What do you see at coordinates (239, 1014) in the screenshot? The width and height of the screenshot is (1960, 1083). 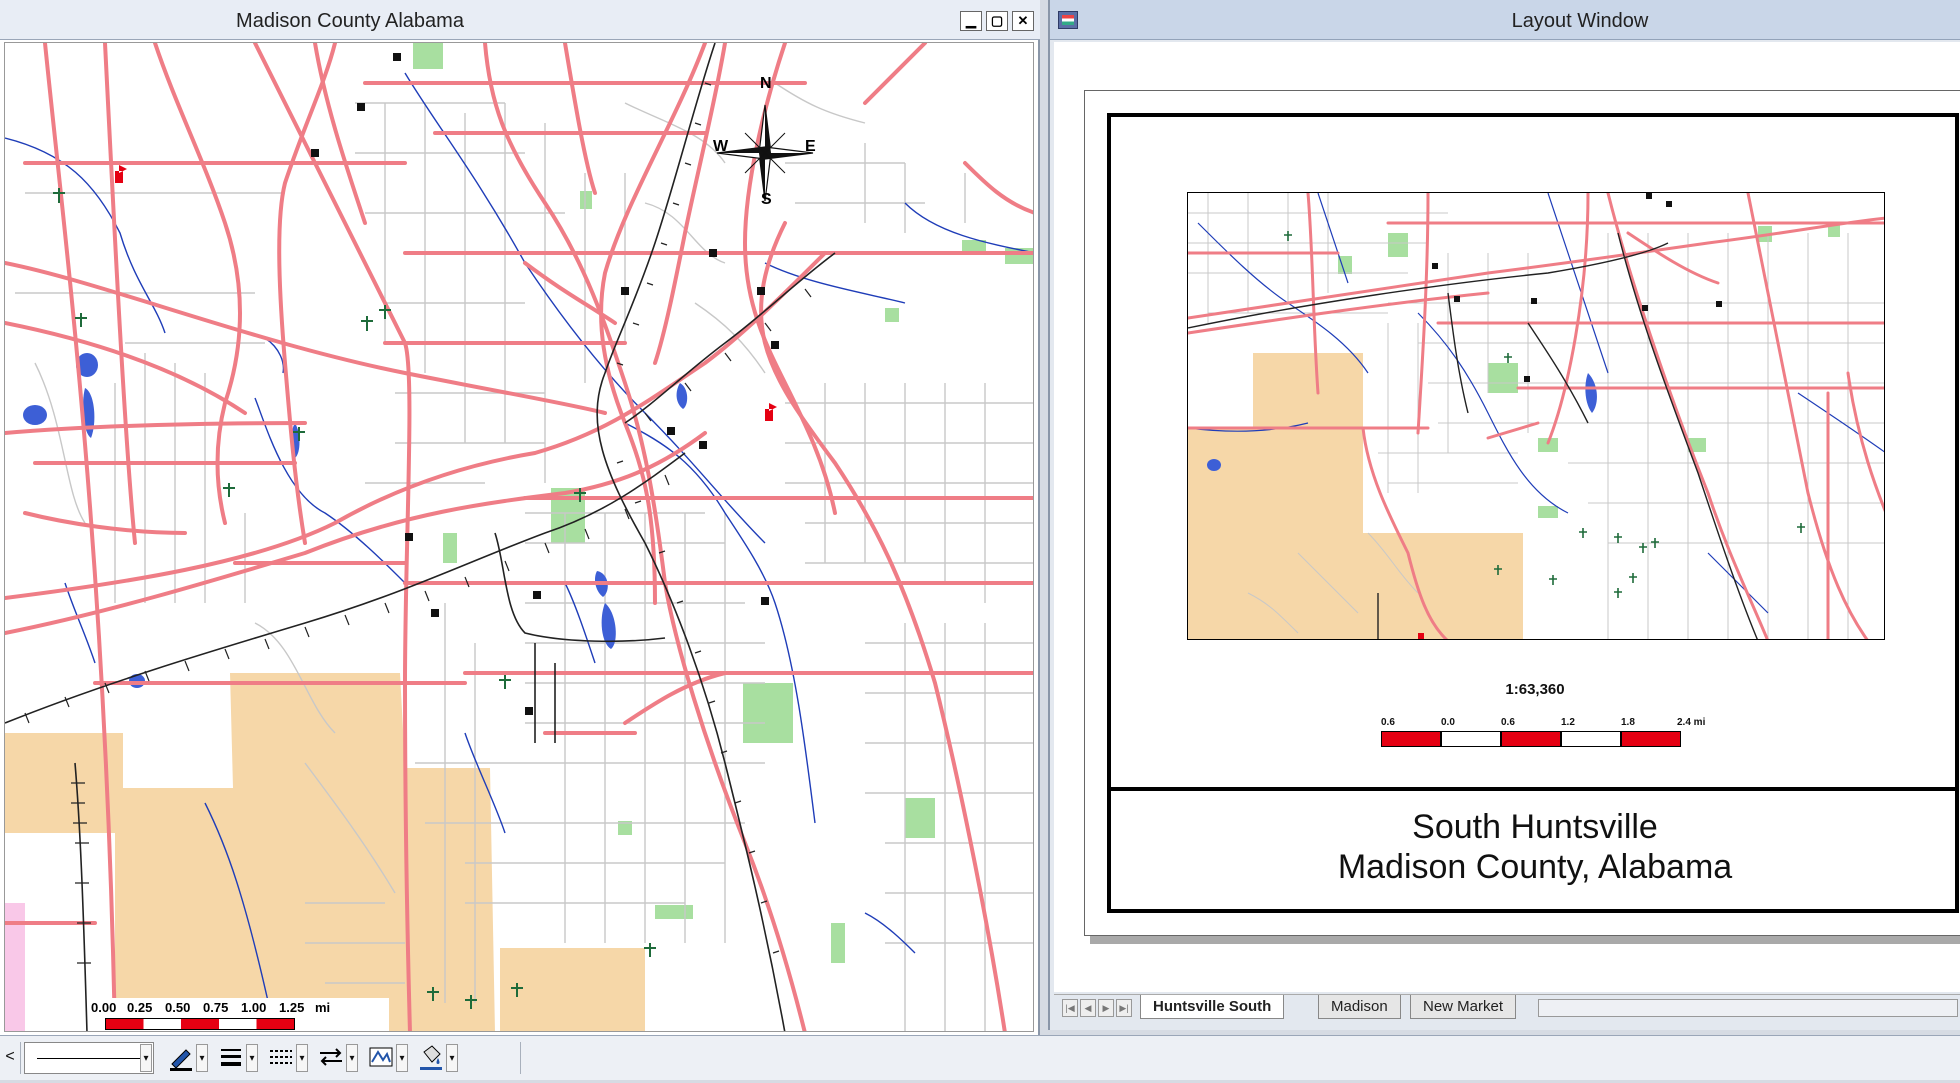 I see `map-scale-bar: 0.00 0.25 0.50 0.75 1.00 1.25 mi` at bounding box center [239, 1014].